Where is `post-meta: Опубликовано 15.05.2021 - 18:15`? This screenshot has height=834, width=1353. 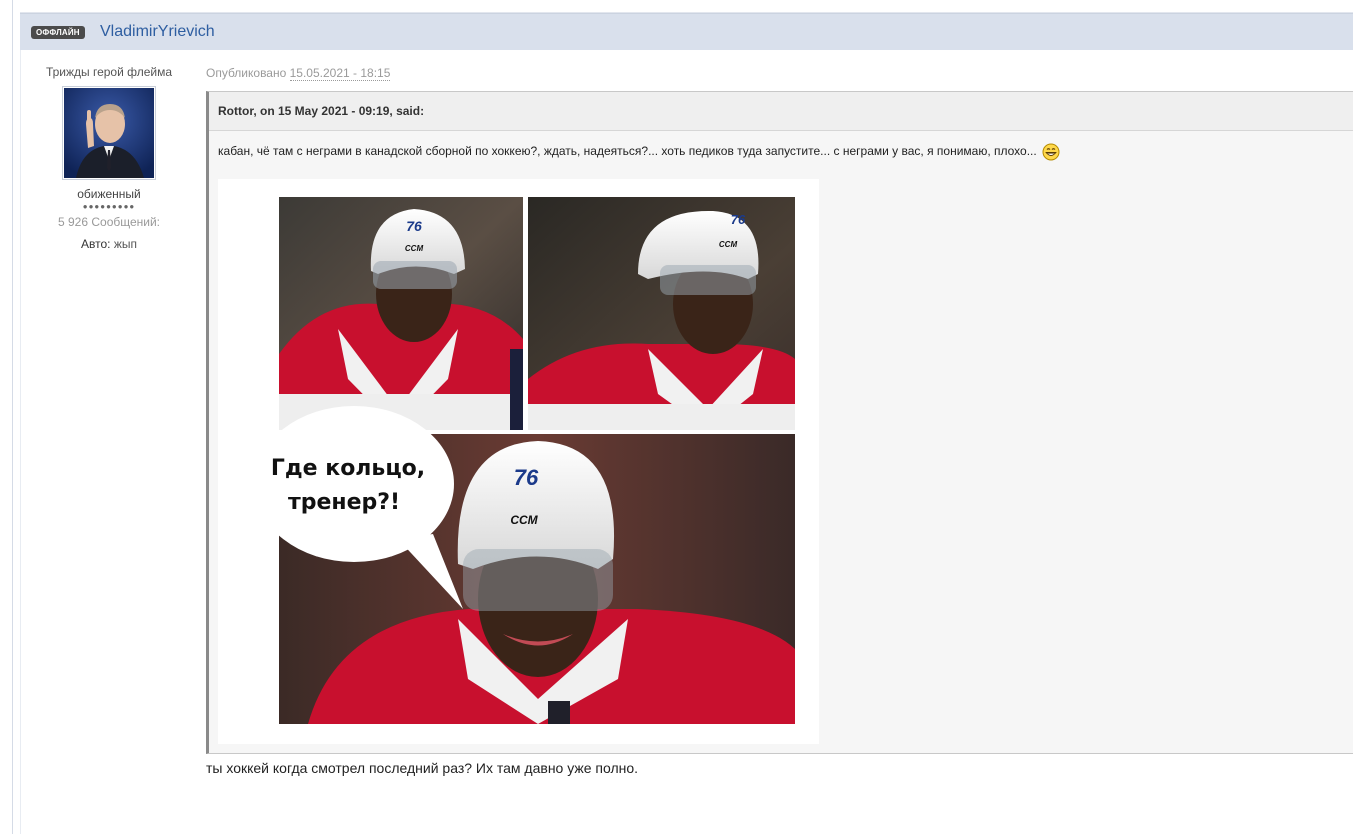
post-meta: Опубликовано 15.05.2021 - 18:15 is located at coordinates (298, 73).